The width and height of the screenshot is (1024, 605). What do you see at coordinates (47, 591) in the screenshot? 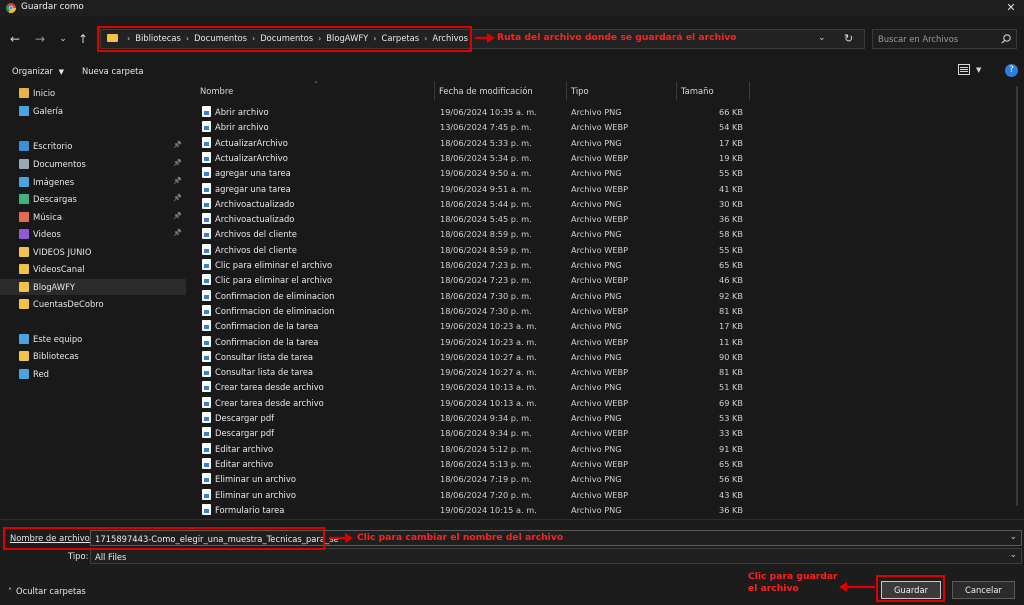
I see `hide-folders-toggle: ˄ Ocultar carpetas` at bounding box center [47, 591].